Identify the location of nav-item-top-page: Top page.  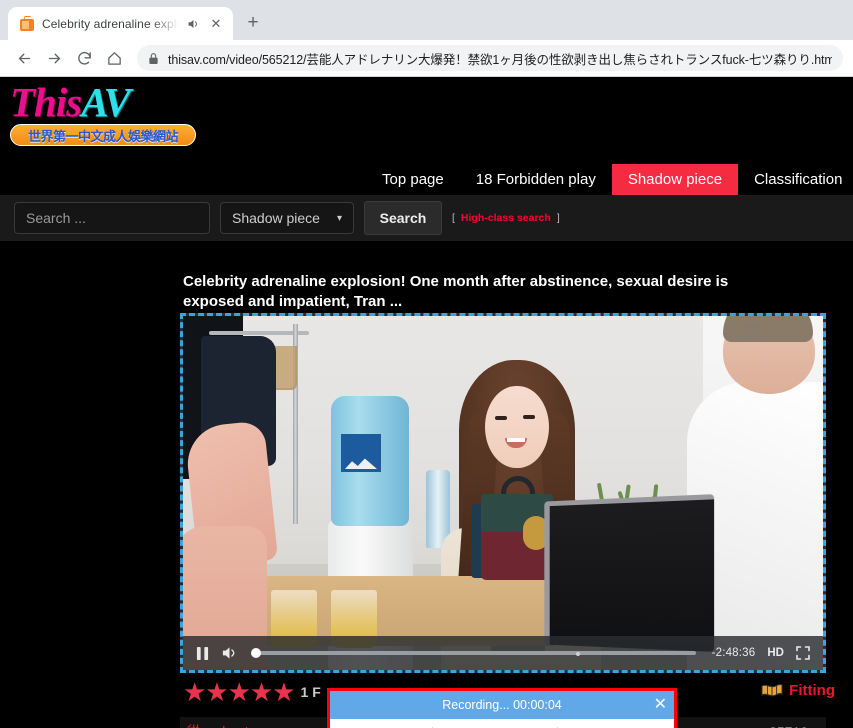
(413, 179).